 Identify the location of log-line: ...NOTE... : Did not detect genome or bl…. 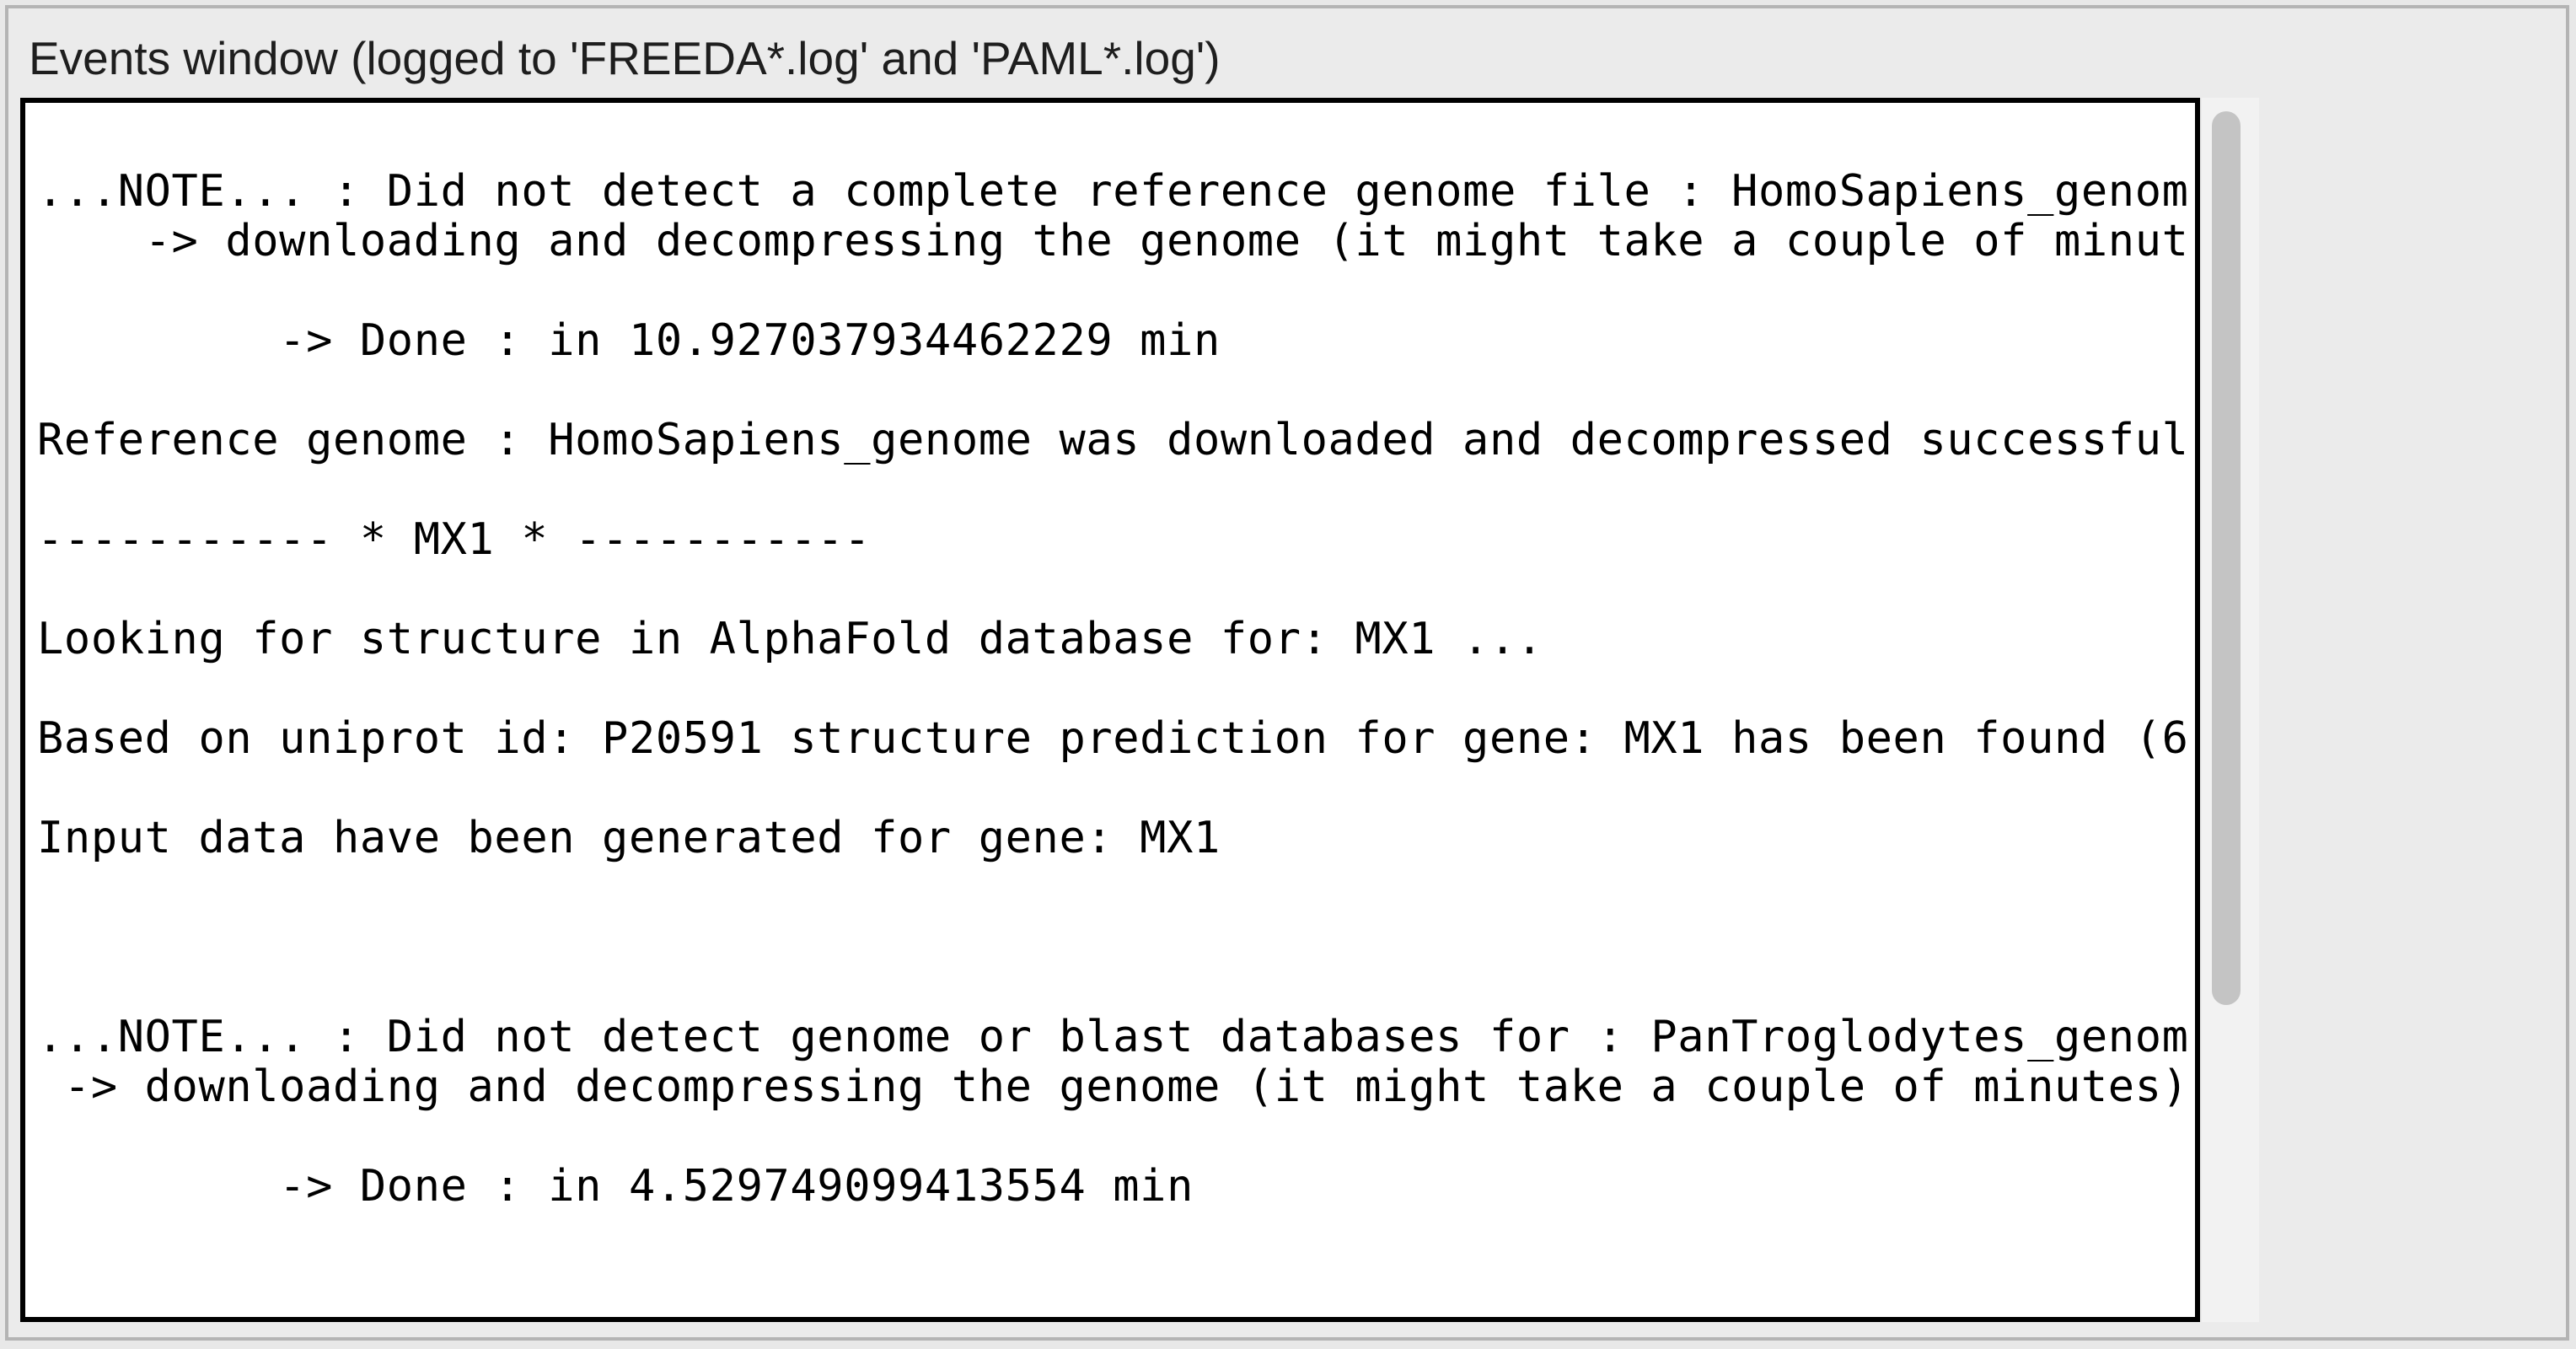
(1113, 1037).